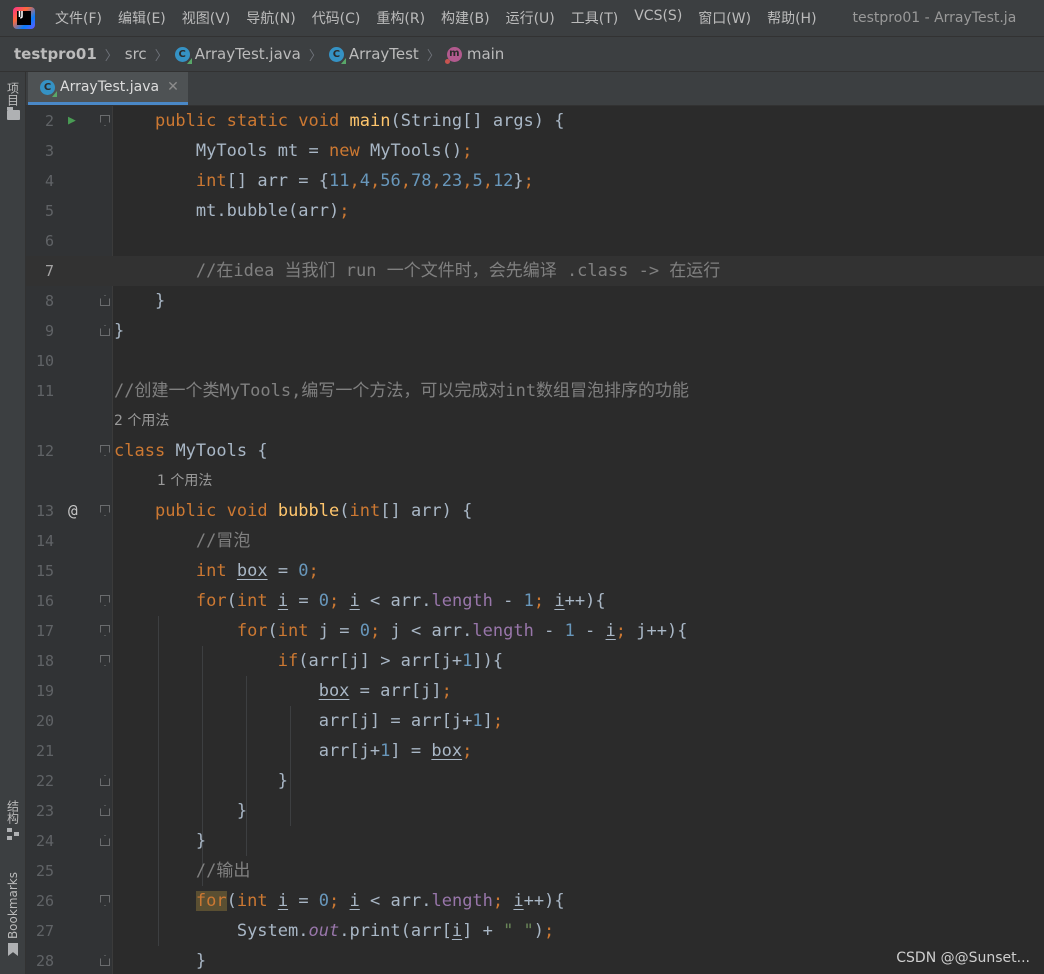 The image size is (1044, 974). I want to click on usages-hint: 1 个用法, so click(184, 481).